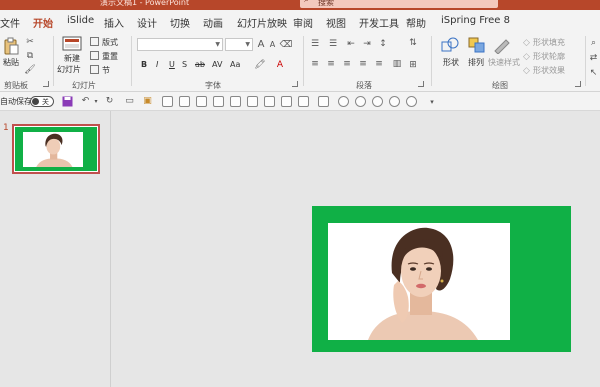 This screenshot has height=387, width=600. What do you see at coordinates (180, 44) in the screenshot?
I see `font-name-dropdown: ▼` at bounding box center [180, 44].